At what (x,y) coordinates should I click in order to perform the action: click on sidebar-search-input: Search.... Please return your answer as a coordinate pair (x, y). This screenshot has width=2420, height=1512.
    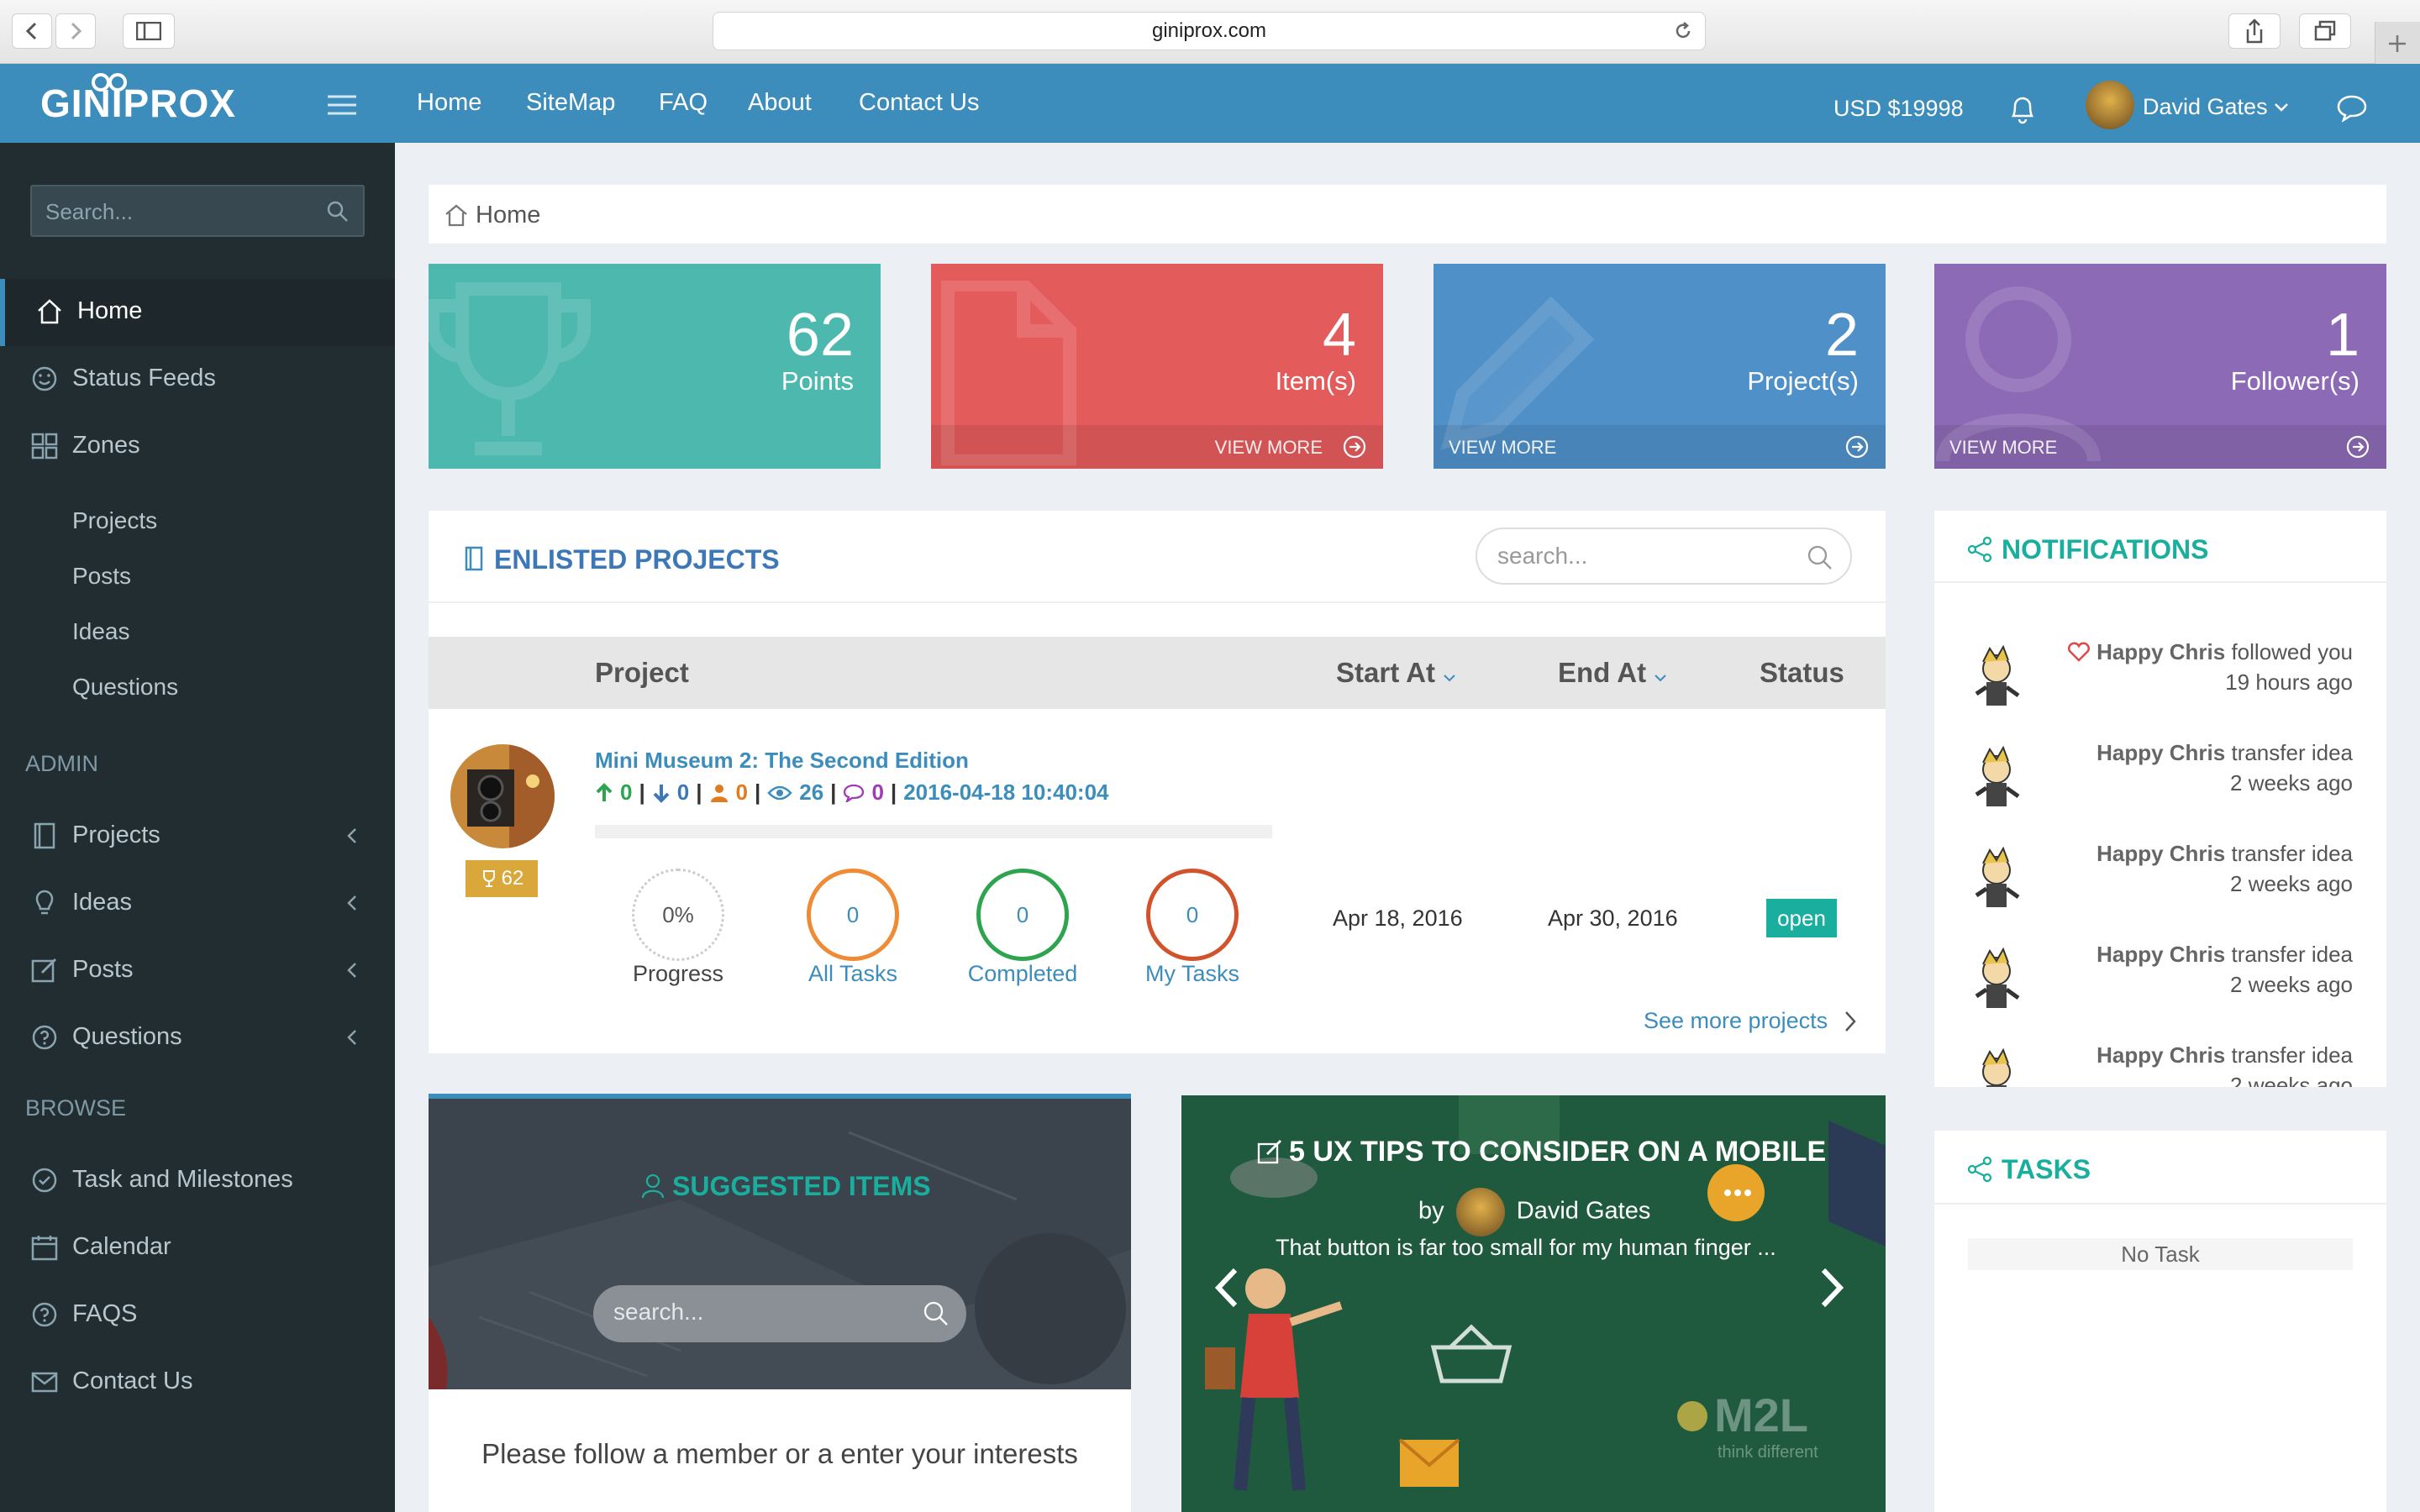
    Looking at the image, I should click on (197, 211).